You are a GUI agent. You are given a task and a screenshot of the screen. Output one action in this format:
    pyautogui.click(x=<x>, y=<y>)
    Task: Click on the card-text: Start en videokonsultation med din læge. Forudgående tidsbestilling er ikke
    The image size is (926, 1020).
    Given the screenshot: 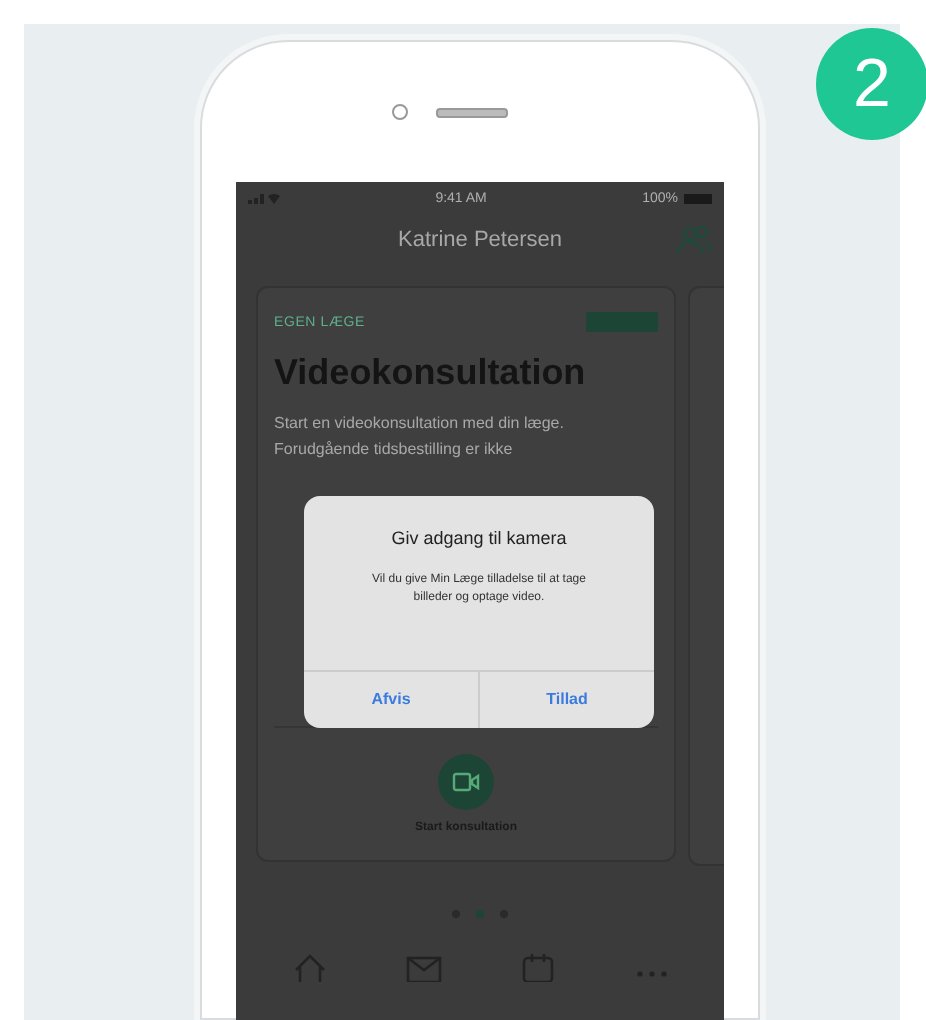 What is the action you would take?
    pyautogui.click(x=420, y=437)
    